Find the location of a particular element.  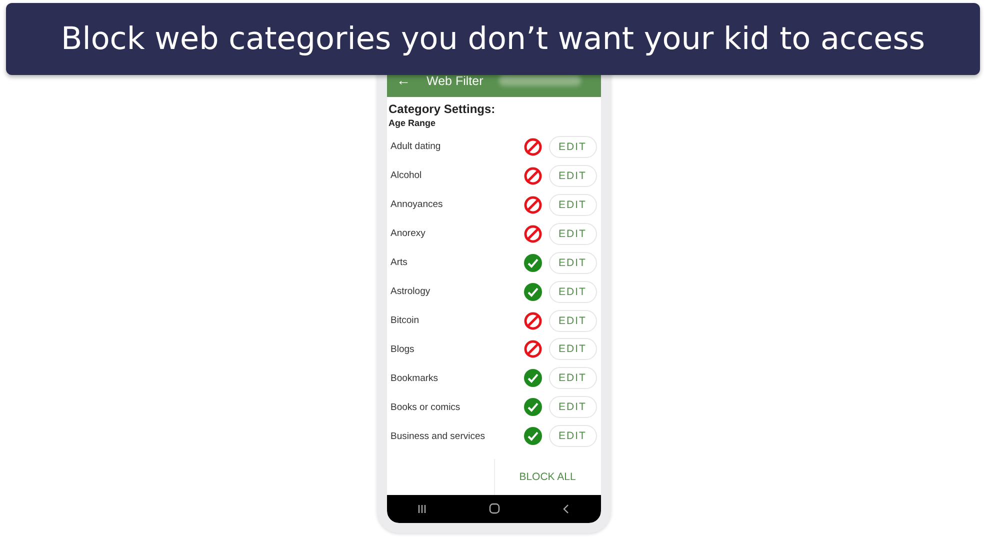

section-title: Category Settings: is located at coordinates (442, 108).